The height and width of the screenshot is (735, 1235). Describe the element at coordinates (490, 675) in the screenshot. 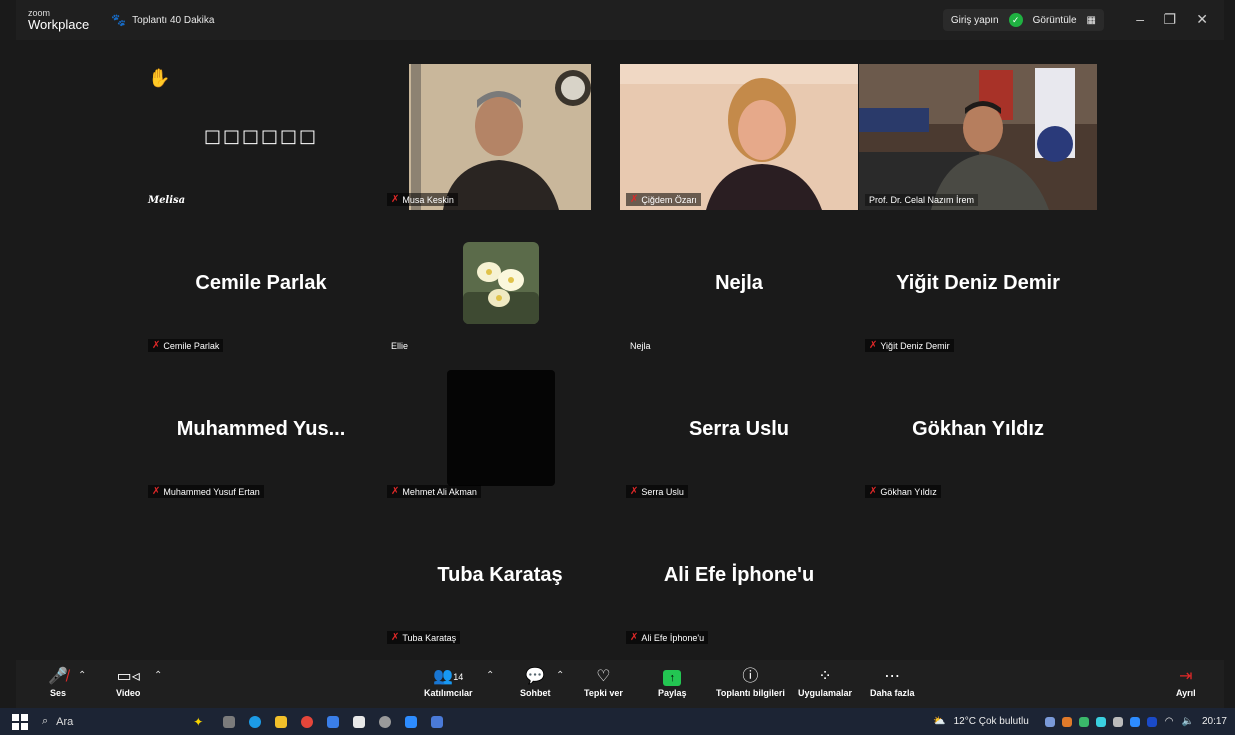

I see `participants-options-caret: ⌃` at that location.